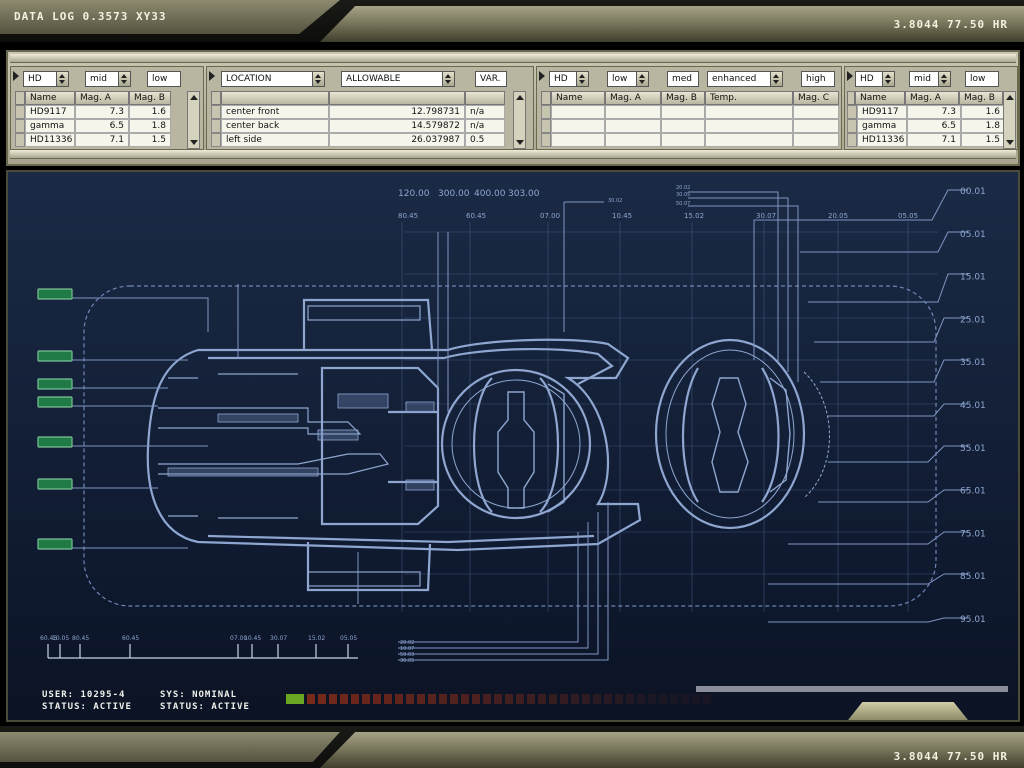 This screenshot has width=1024, height=768. I want to click on magnitude-table: Name Mag. A Mag. B Temp. Mag. C, so click(690, 119).